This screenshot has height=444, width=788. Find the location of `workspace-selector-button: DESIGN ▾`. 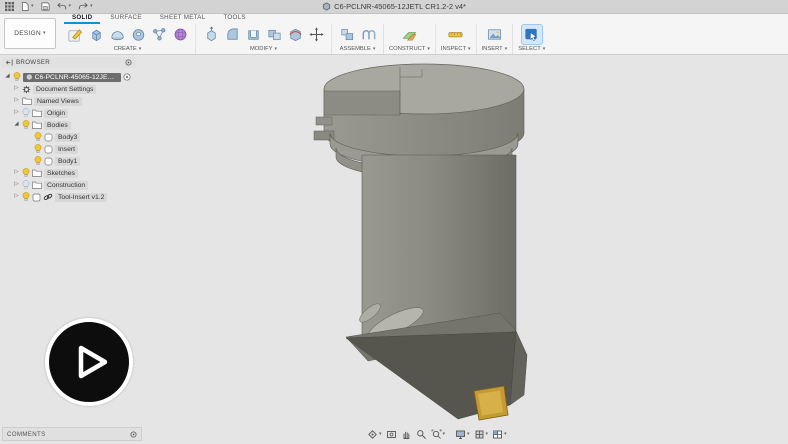

workspace-selector-button: DESIGN ▾ is located at coordinates (30, 33).